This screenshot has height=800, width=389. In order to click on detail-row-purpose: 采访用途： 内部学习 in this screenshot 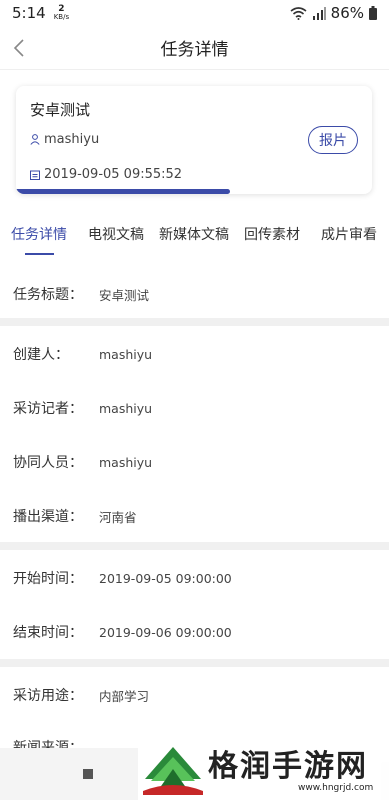, I will do `click(194, 695)`.